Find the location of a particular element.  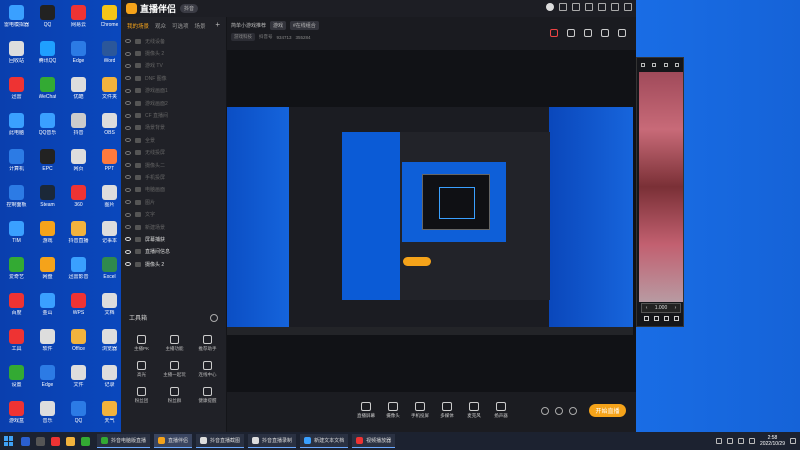

zoom-increase-icon: › is located at coordinates (676, 308).